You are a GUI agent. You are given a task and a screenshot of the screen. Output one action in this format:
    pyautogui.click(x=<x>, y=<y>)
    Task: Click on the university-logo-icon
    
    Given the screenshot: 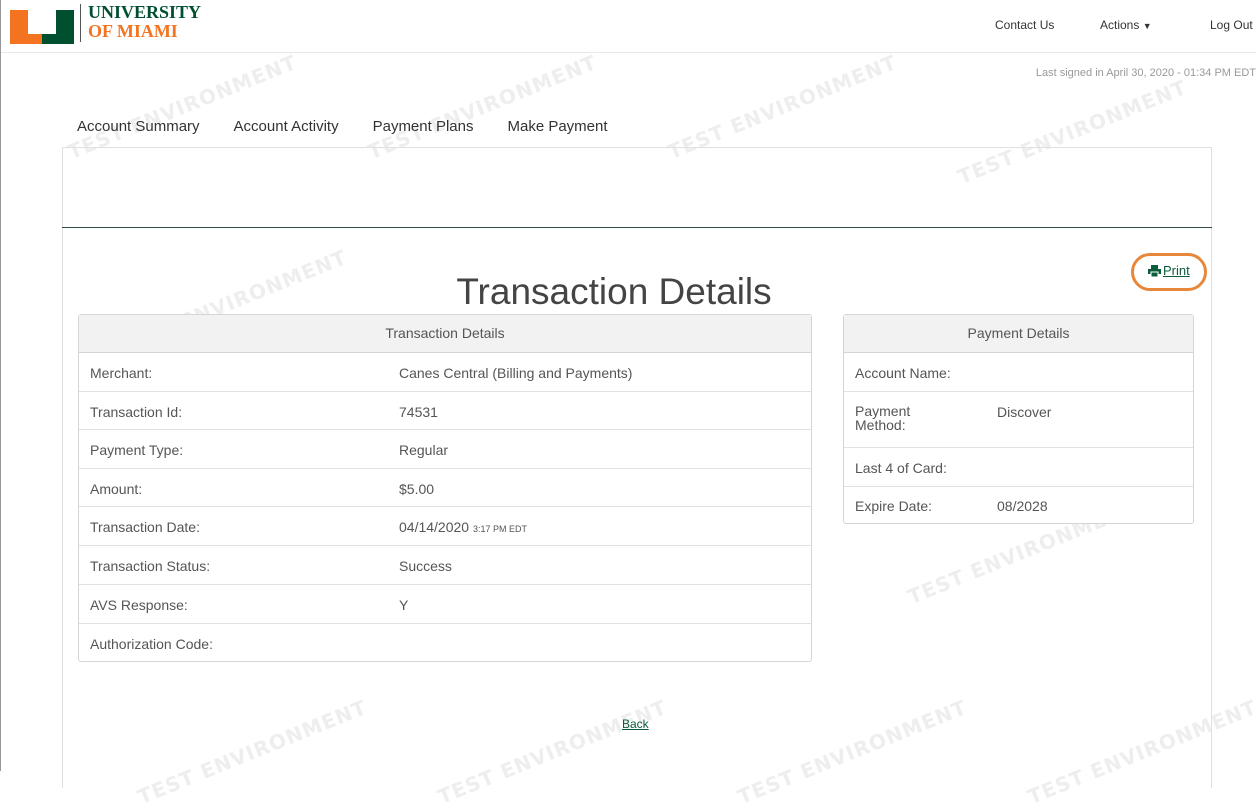 What is the action you would take?
    pyautogui.click(x=42, y=27)
    